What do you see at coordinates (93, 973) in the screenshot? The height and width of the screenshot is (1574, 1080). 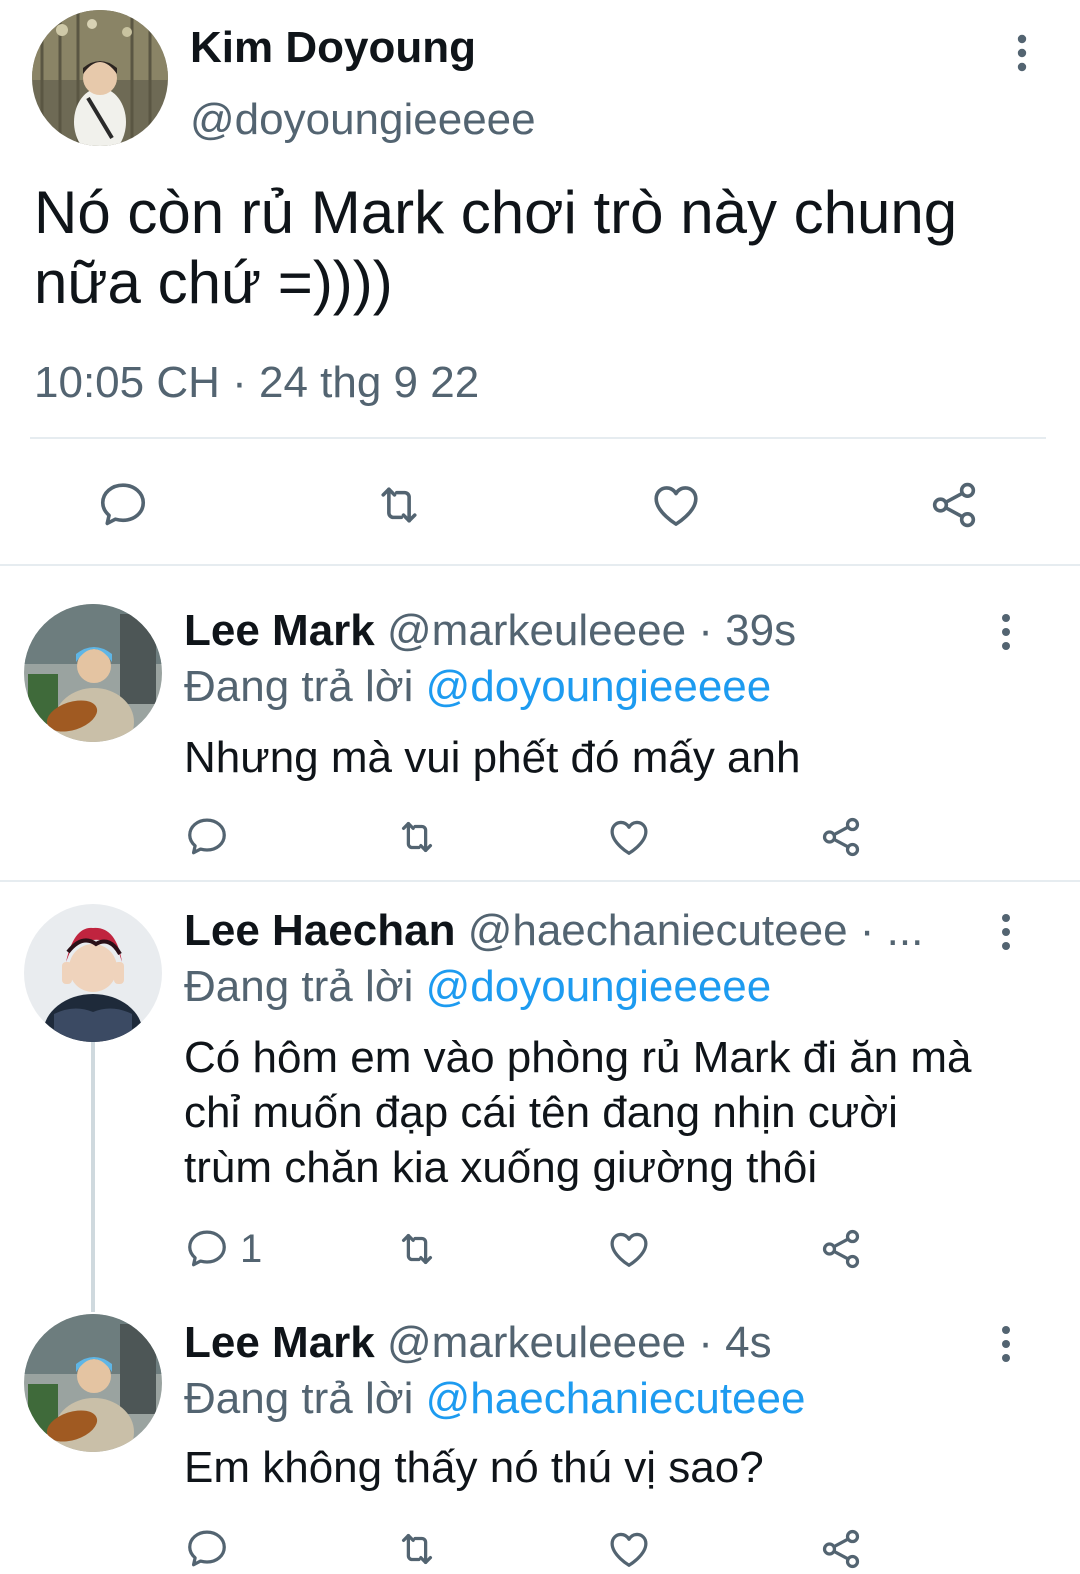 I see `avatar-lee-haechan` at bounding box center [93, 973].